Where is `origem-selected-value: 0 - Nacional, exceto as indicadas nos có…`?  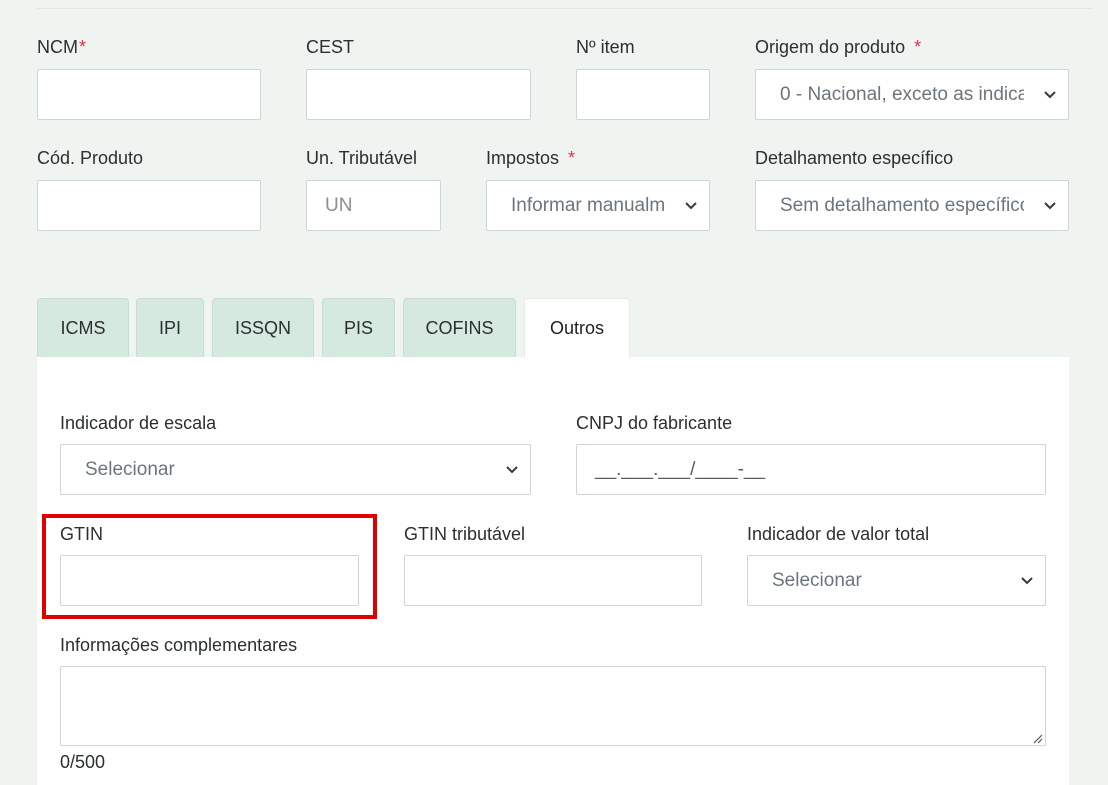
origem-selected-value: 0 - Nacional, exceto as indicadas nos có… is located at coordinates (902, 94).